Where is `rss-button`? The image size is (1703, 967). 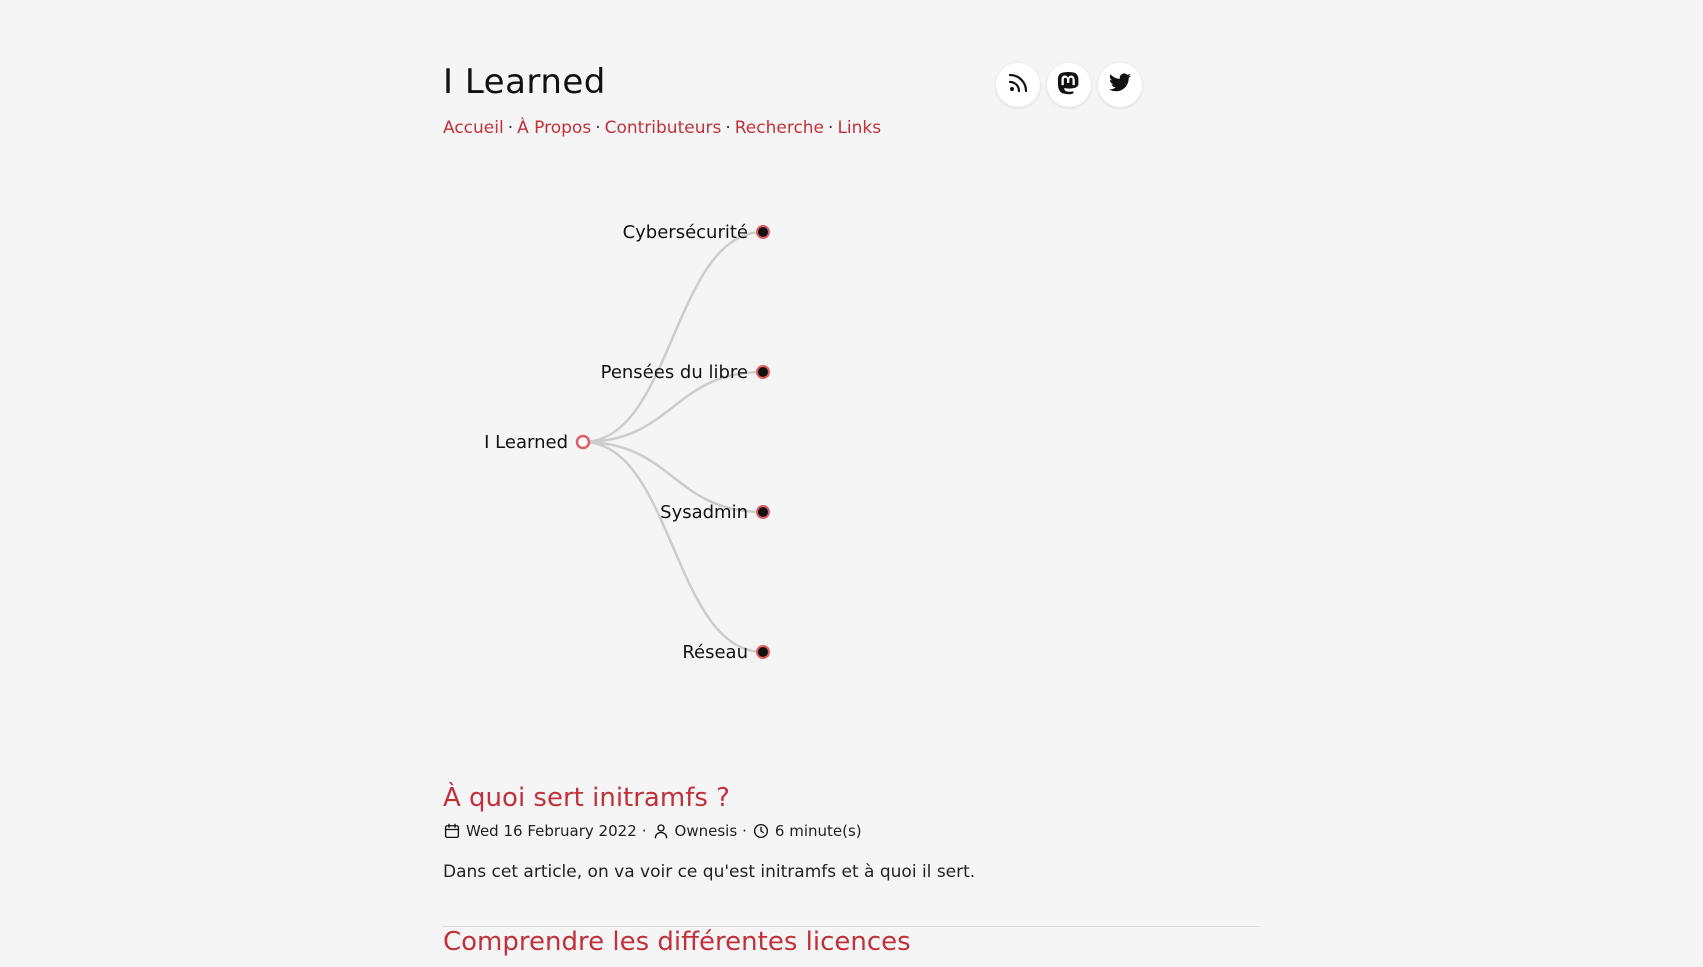
rss-button is located at coordinates (1018, 85).